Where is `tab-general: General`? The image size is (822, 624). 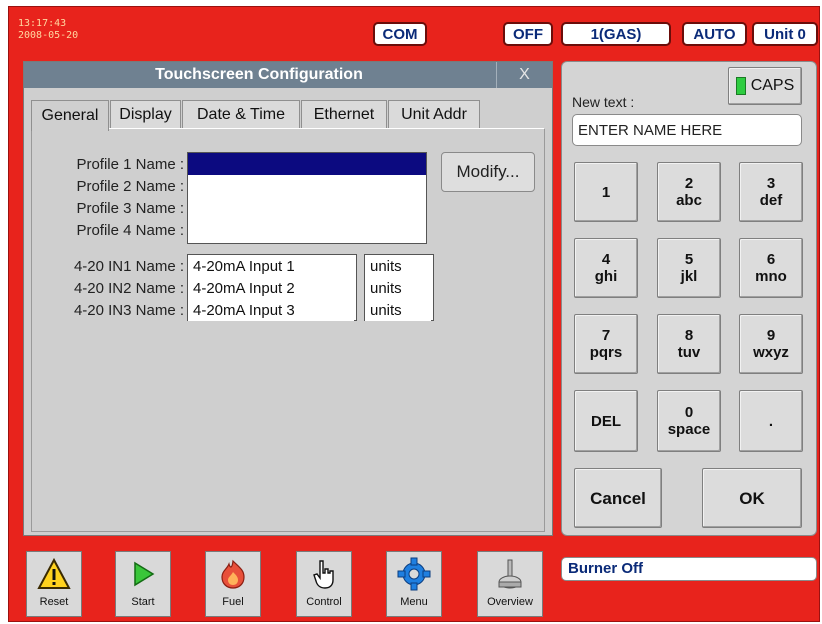
tab-general: General is located at coordinates (70, 115).